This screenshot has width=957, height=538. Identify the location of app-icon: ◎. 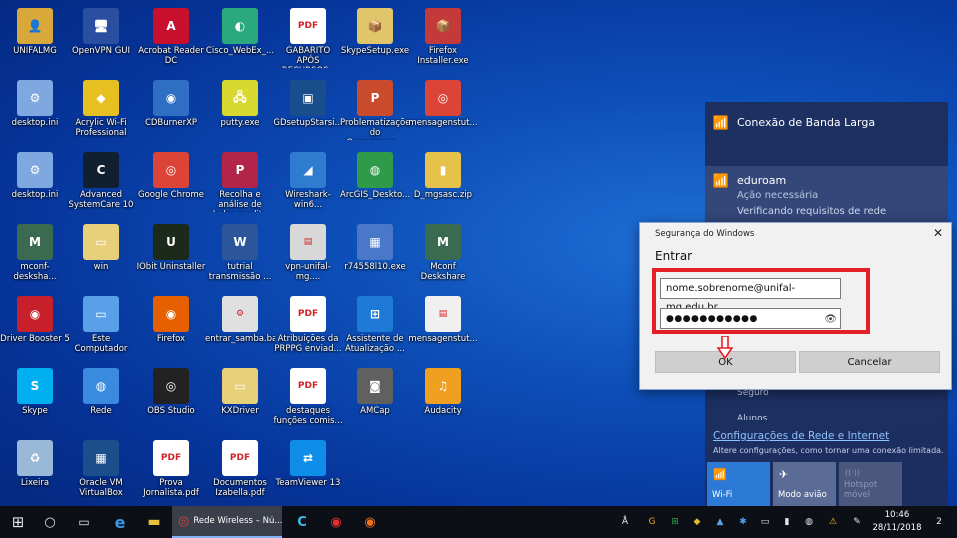
(443, 98).